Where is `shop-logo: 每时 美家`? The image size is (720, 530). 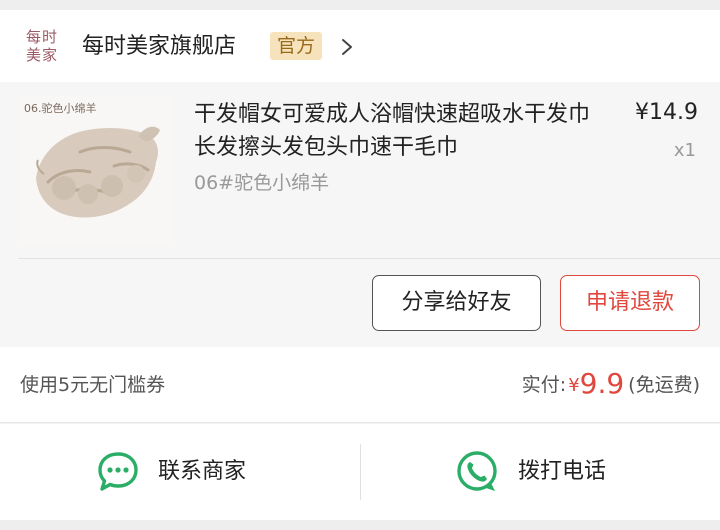
shop-logo: 每时 美家 is located at coordinates (42, 48).